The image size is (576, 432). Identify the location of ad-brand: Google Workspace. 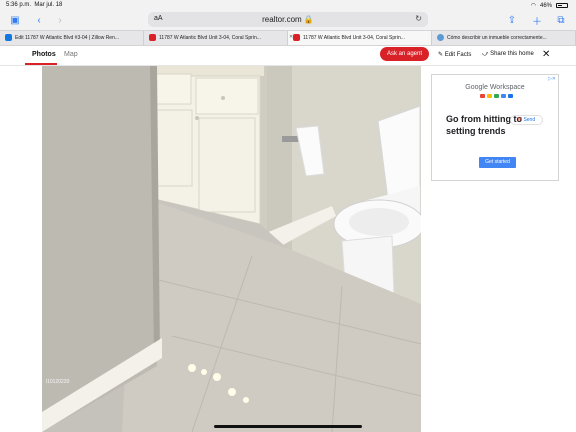
(495, 87).